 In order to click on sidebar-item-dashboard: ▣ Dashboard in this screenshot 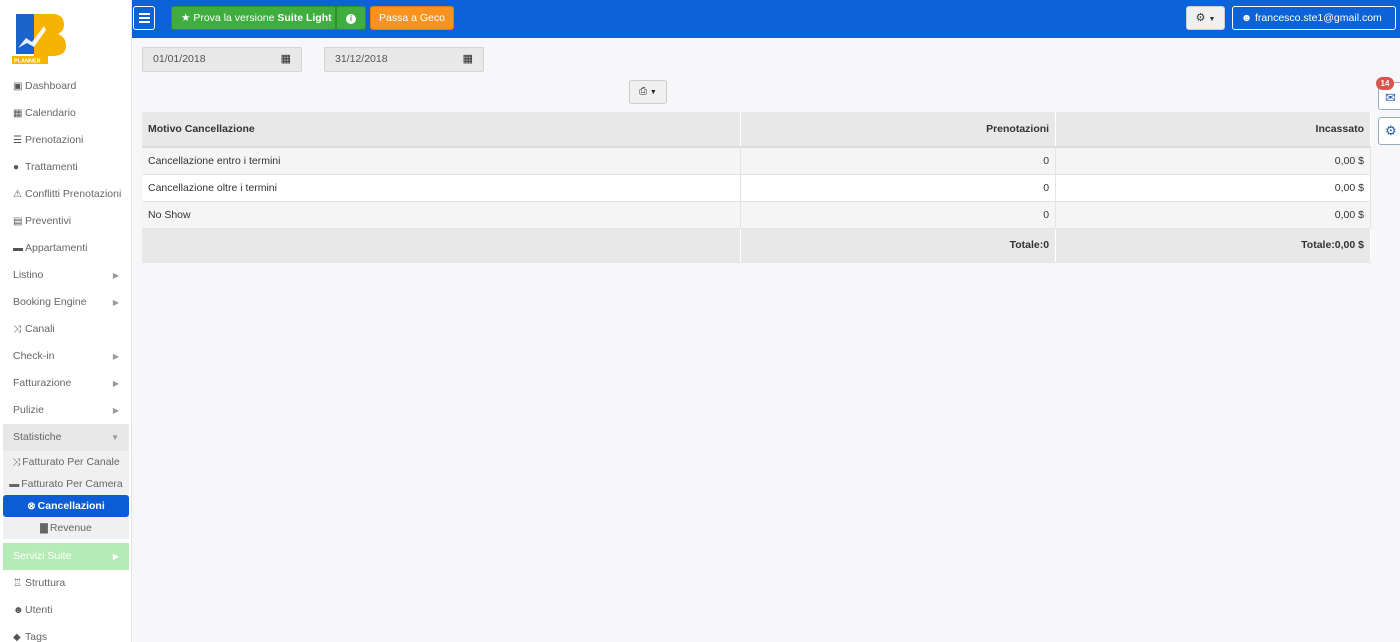, I will do `click(66, 86)`.